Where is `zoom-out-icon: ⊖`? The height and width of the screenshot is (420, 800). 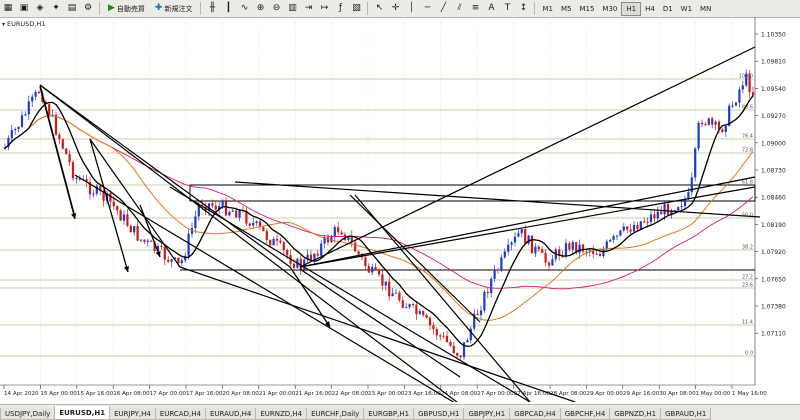
zoom-out-icon: ⊖ is located at coordinates (276, 9).